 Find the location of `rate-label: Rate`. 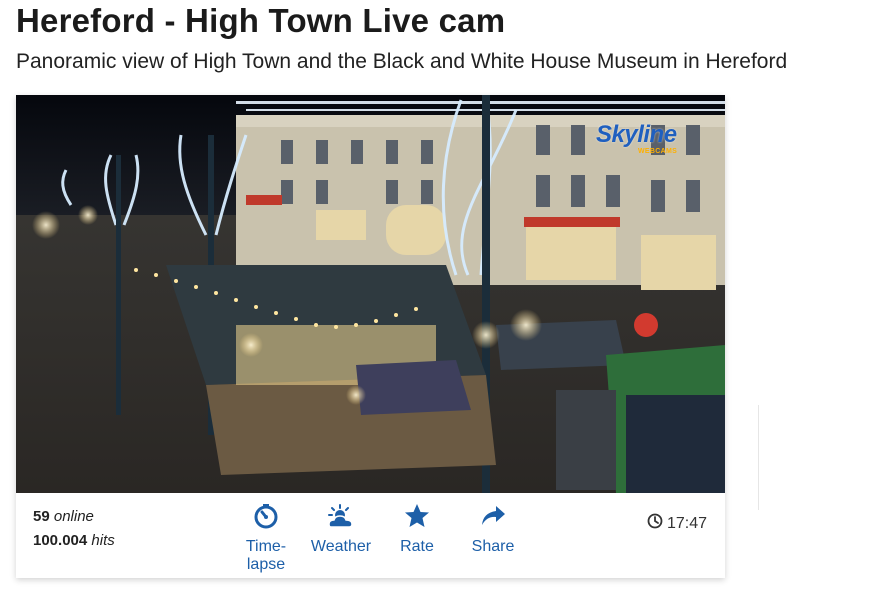

rate-label: Rate is located at coordinates (417, 546).